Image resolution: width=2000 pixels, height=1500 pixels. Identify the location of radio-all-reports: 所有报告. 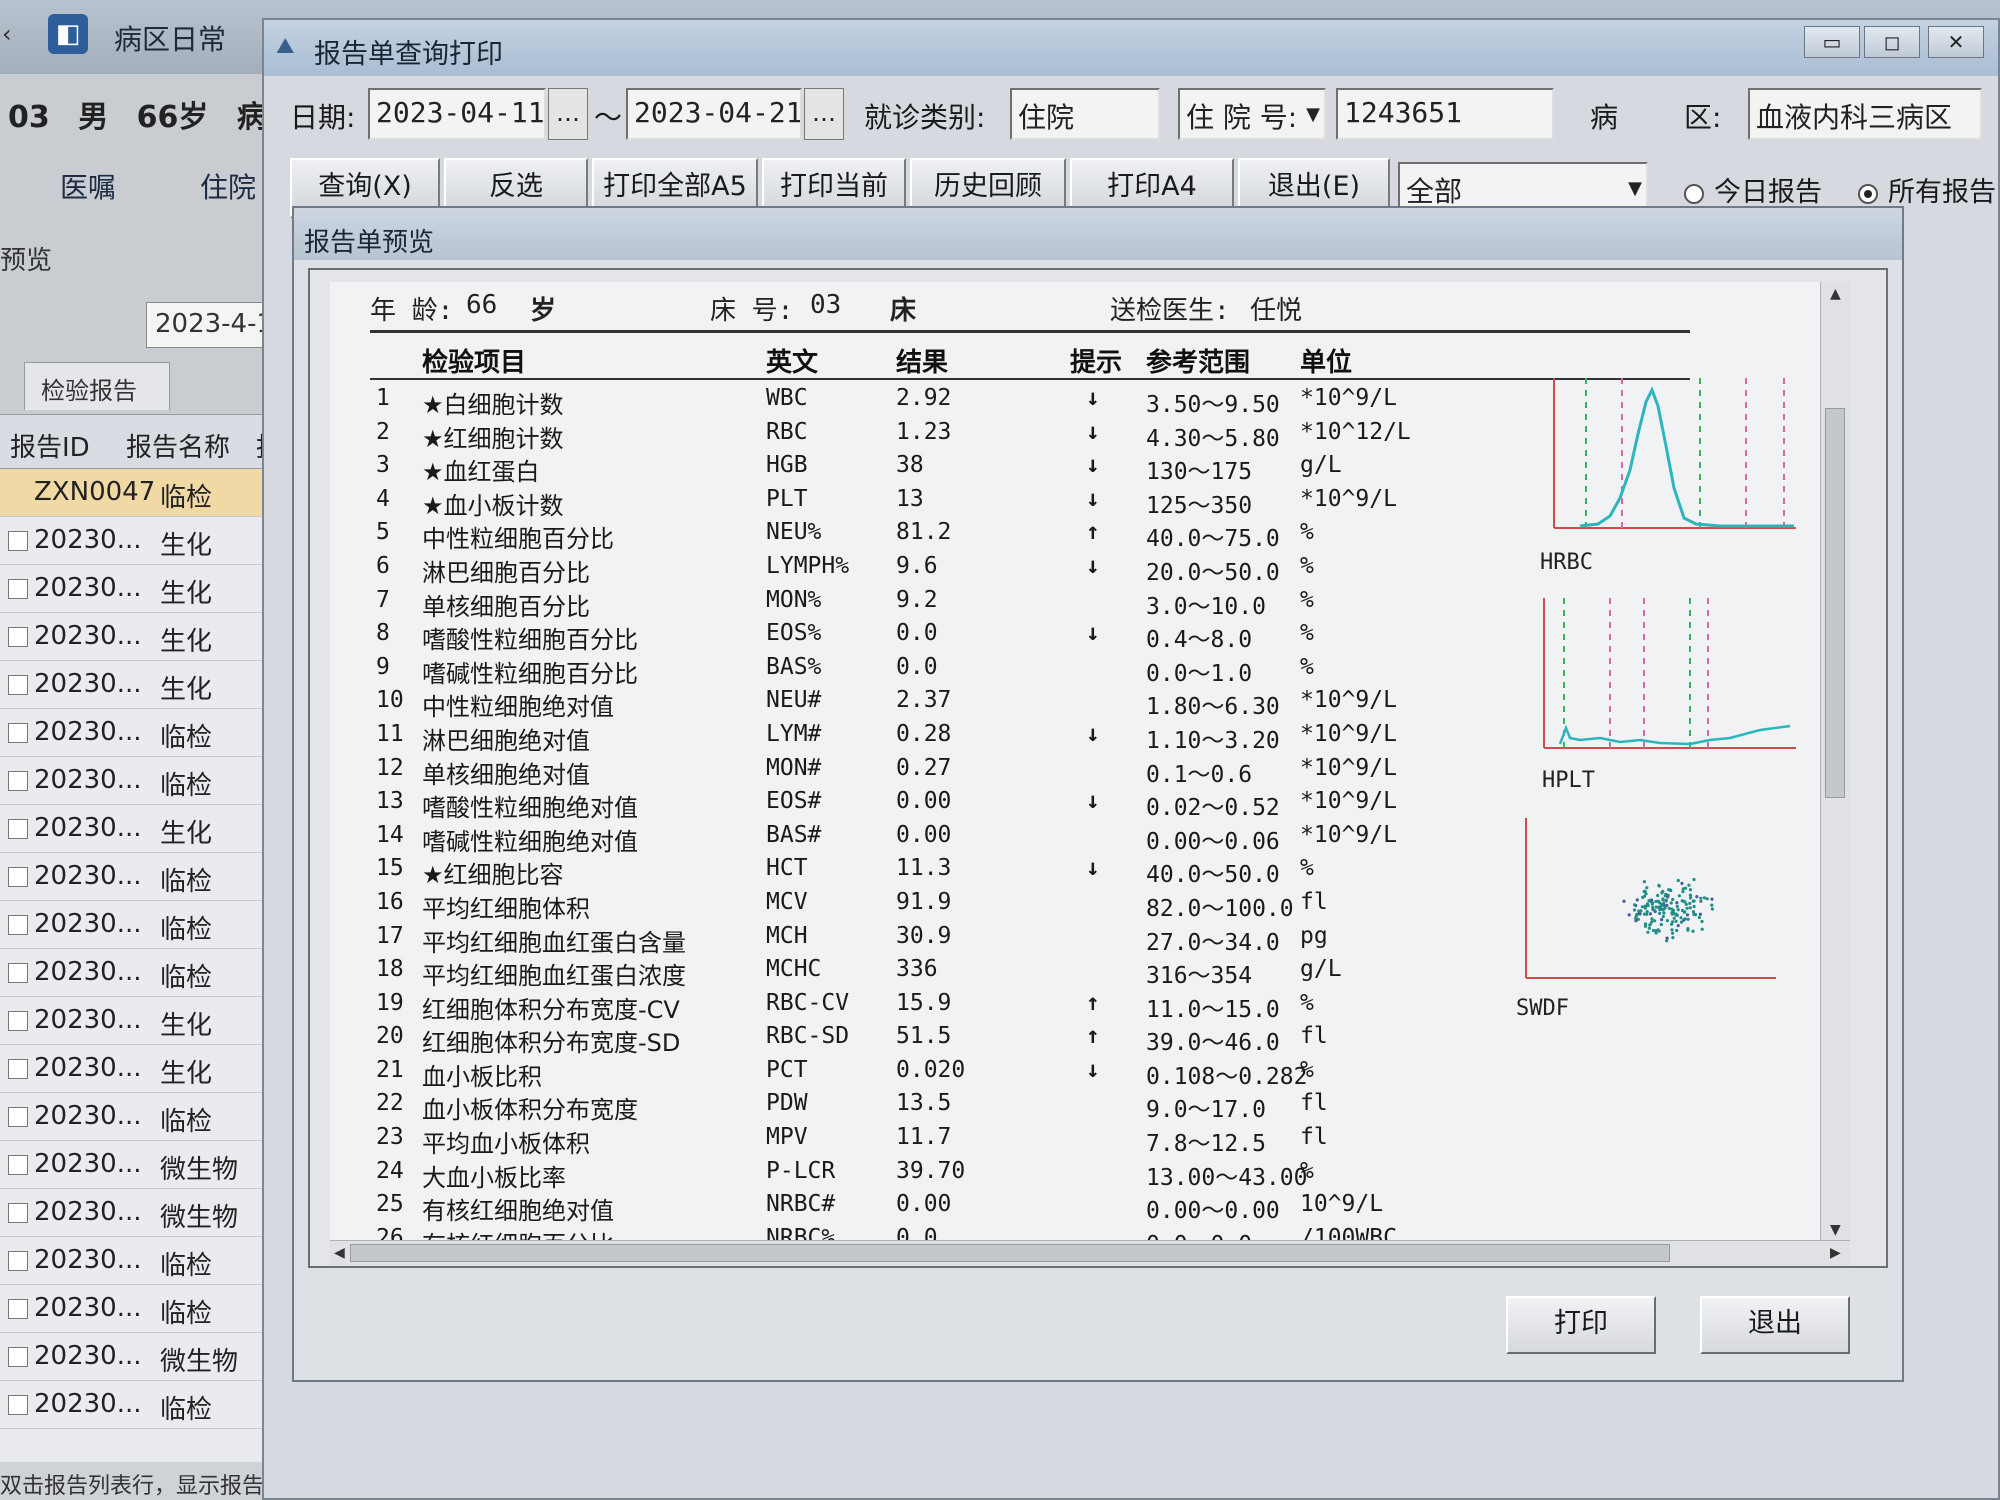
(1927, 189).